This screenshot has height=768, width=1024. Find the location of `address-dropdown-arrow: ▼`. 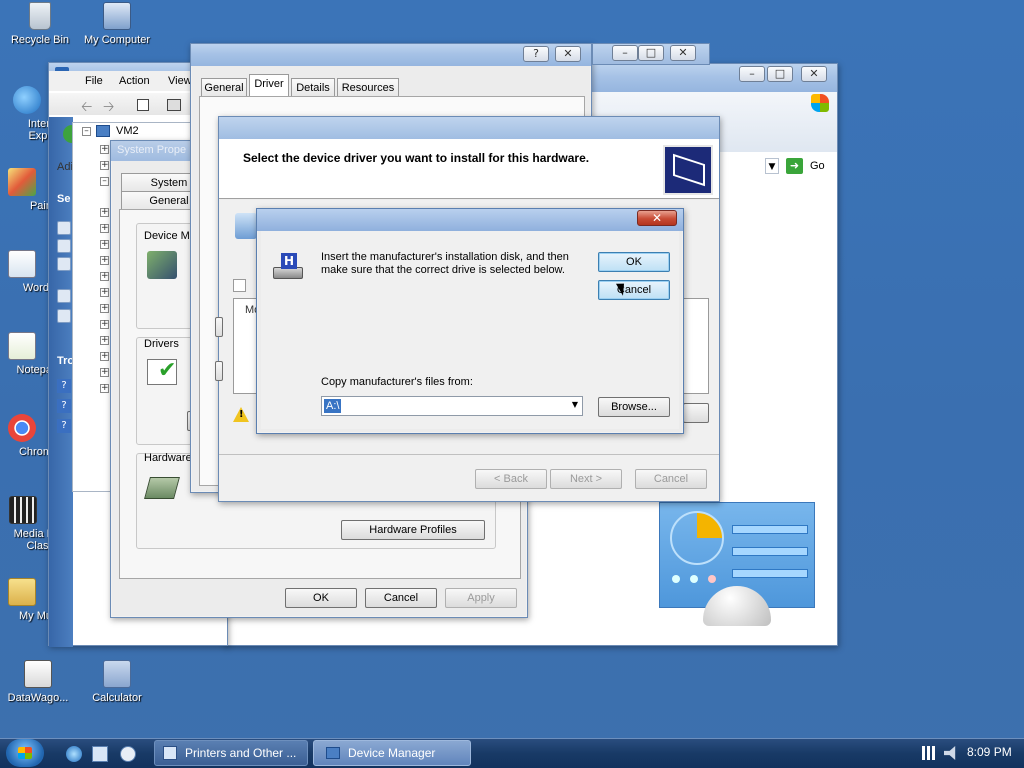

address-dropdown-arrow: ▼ is located at coordinates (772, 166).